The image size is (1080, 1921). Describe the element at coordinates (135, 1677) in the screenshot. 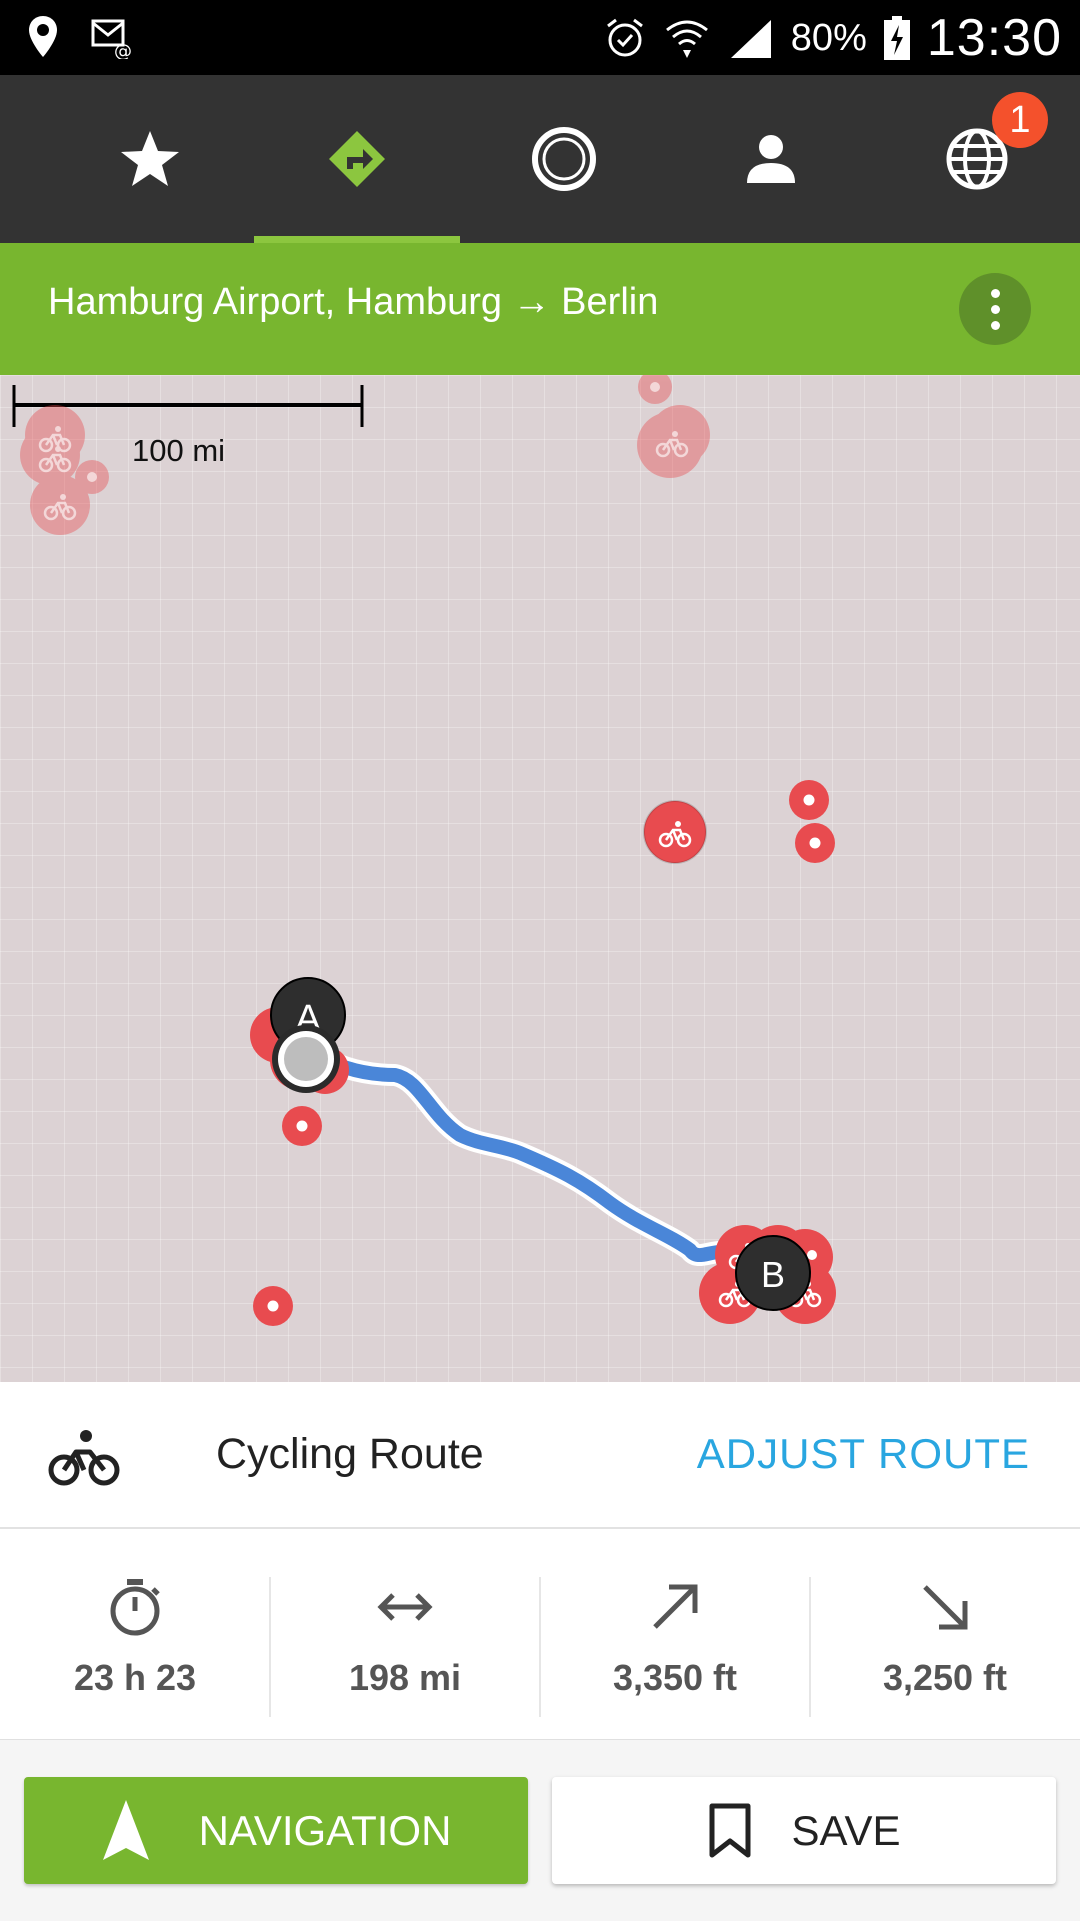

I see `duration-value: 23 h 23` at that location.